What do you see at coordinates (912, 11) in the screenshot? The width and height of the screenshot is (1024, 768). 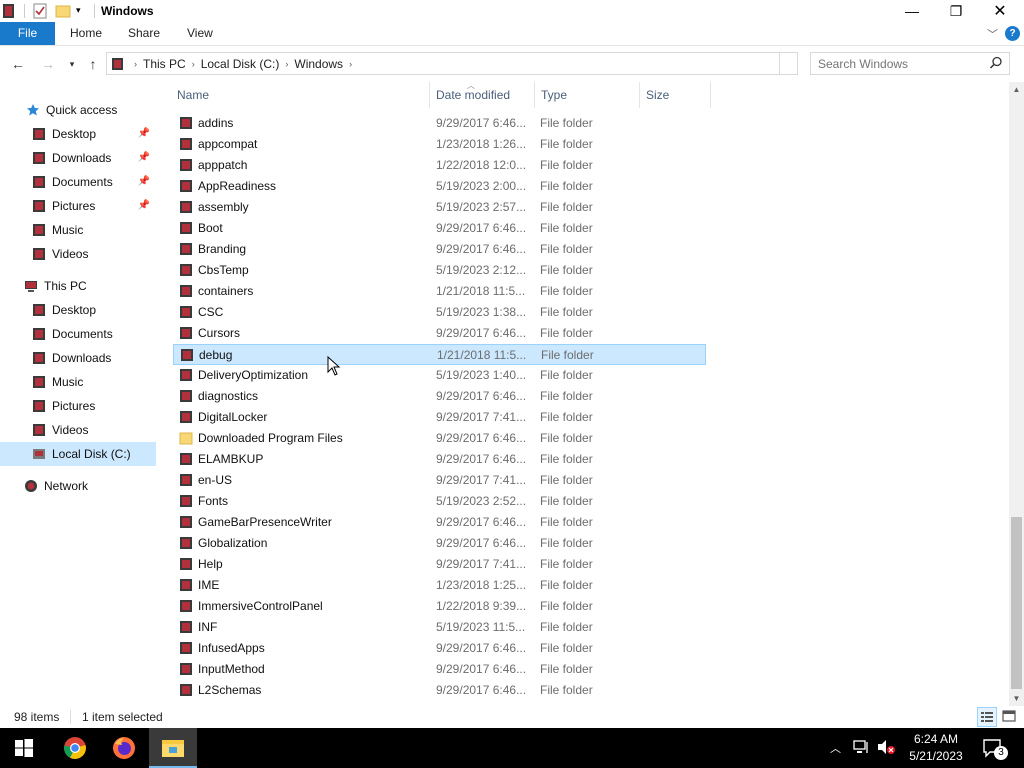 I see `minimize-button: —` at bounding box center [912, 11].